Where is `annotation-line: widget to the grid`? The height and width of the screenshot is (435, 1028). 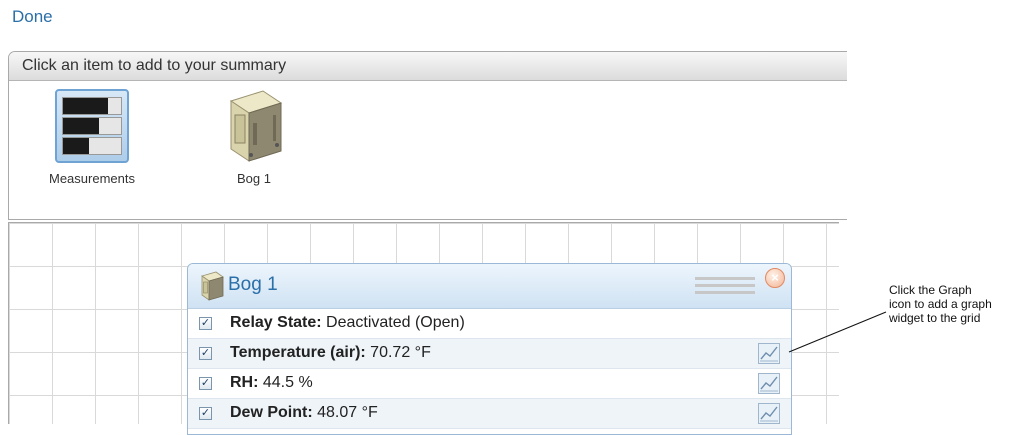
annotation-line: widget to the grid is located at coordinates (935, 318).